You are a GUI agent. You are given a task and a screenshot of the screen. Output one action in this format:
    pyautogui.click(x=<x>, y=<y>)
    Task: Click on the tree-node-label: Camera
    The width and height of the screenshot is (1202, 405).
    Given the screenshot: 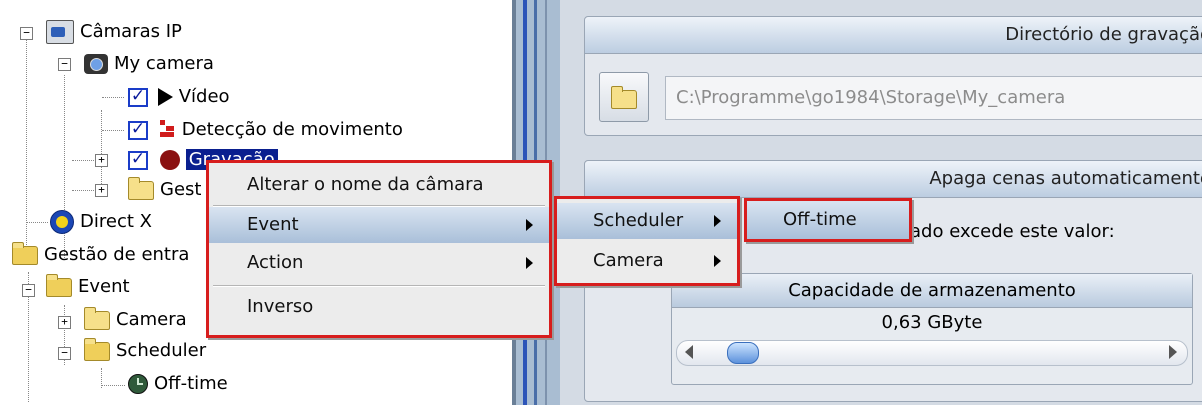 What is the action you would take?
    pyautogui.click(x=151, y=319)
    